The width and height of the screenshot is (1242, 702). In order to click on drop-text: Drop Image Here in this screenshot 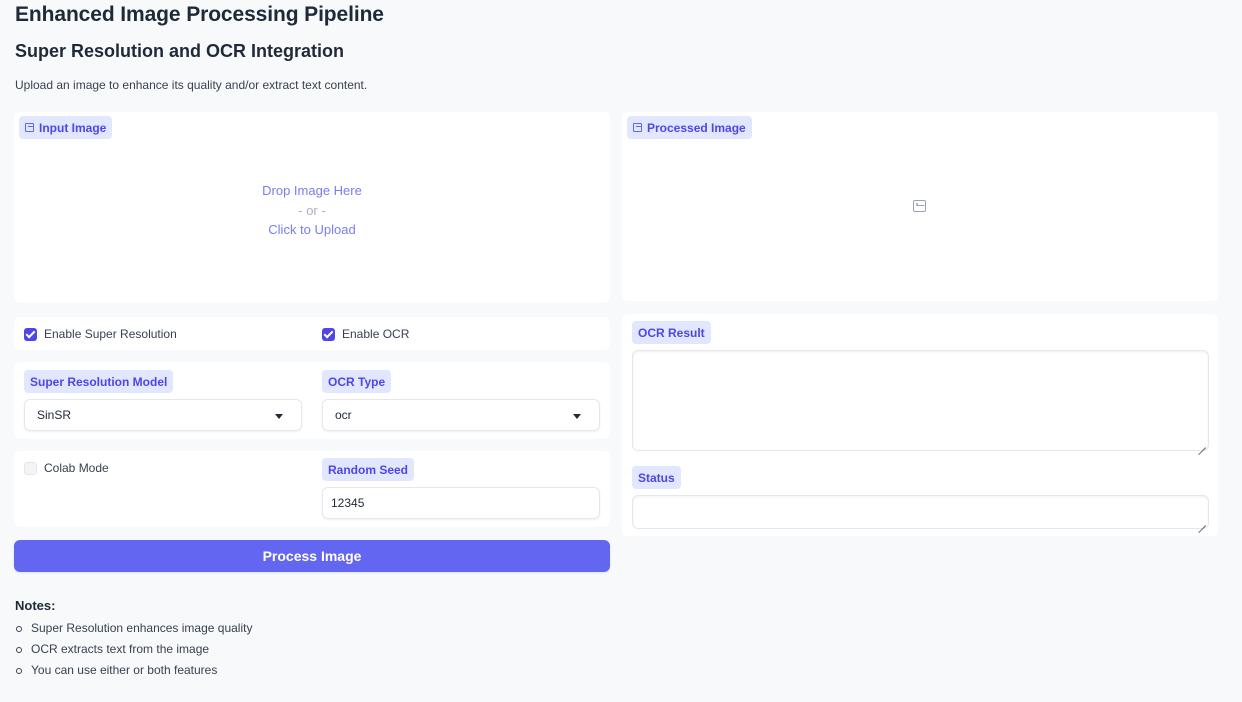, I will do `click(312, 190)`.